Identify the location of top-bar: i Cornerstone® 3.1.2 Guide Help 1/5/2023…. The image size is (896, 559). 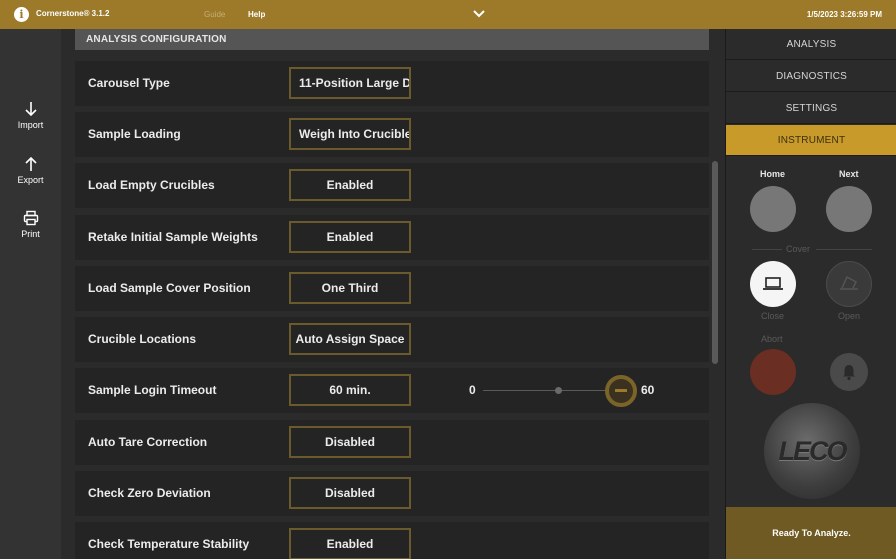
(448, 14).